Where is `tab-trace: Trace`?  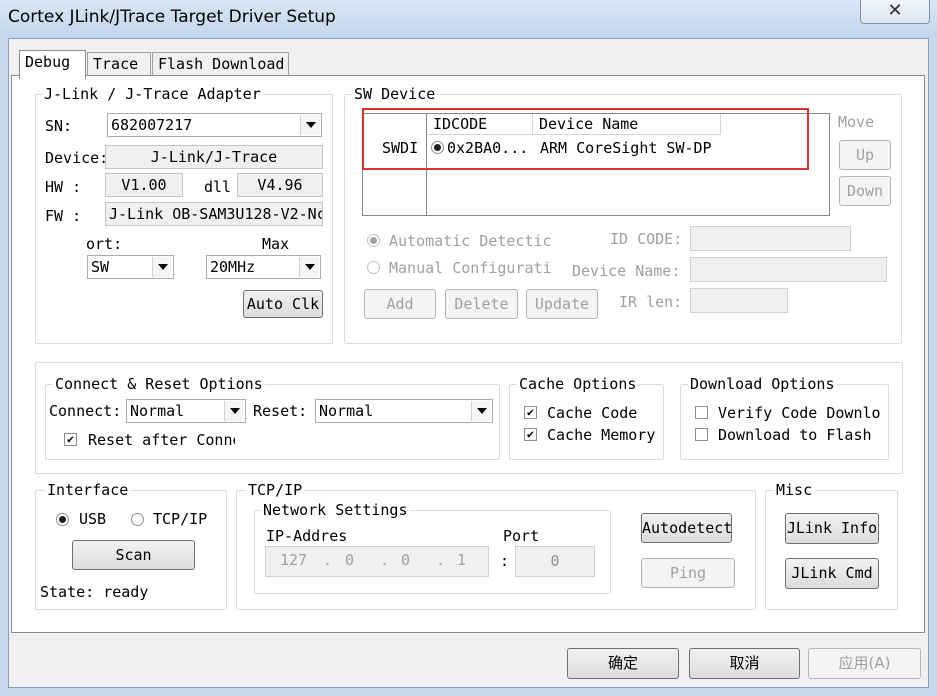 tab-trace: Trace is located at coordinates (119, 64).